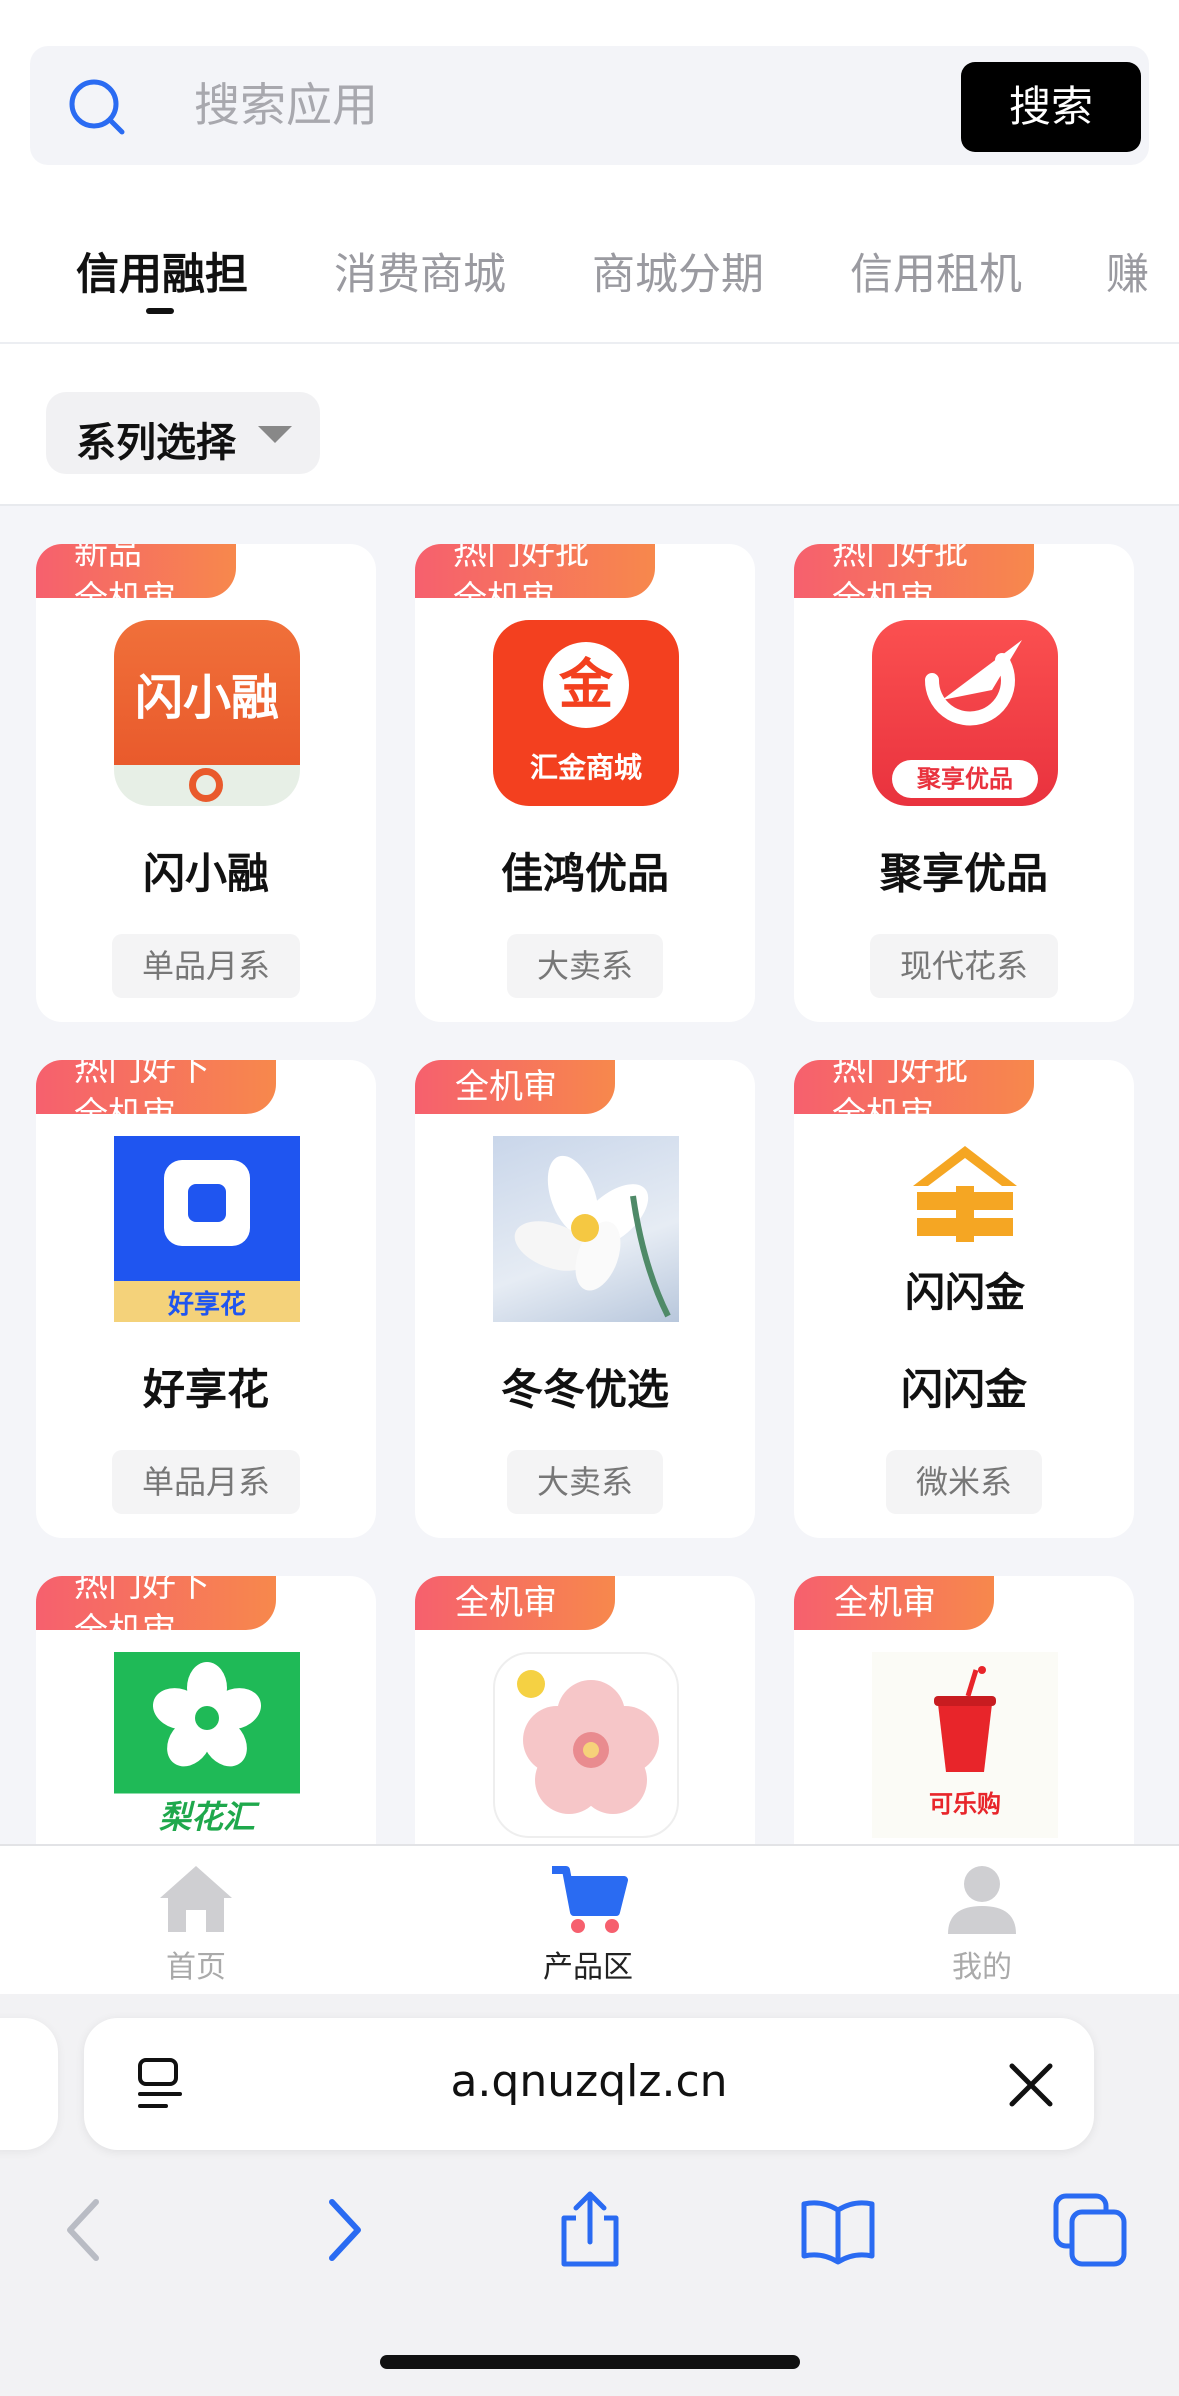 The image size is (1179, 2396). I want to click on top-bar: 搜索应用 搜索, so click(589, 98).